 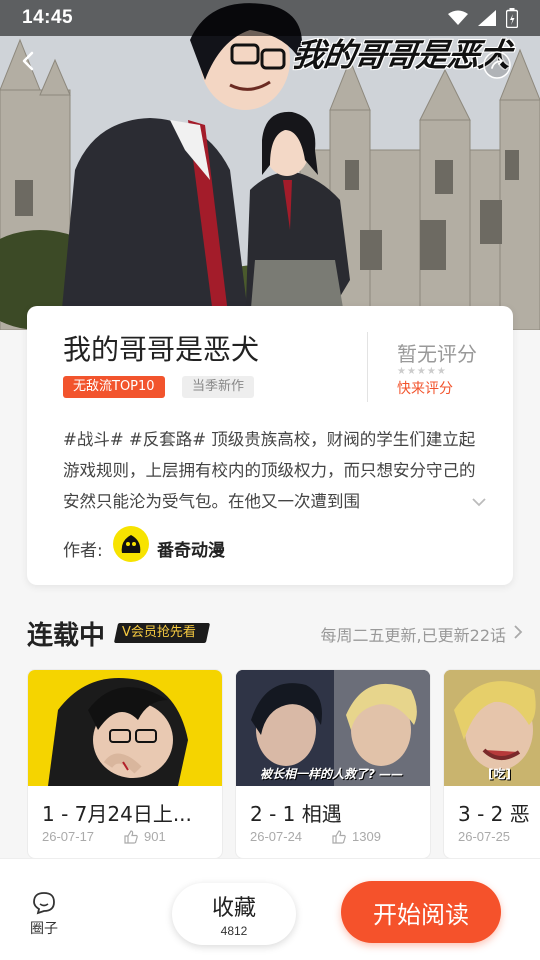 I want to click on episode-likes-count: 1309, so click(x=366, y=836).